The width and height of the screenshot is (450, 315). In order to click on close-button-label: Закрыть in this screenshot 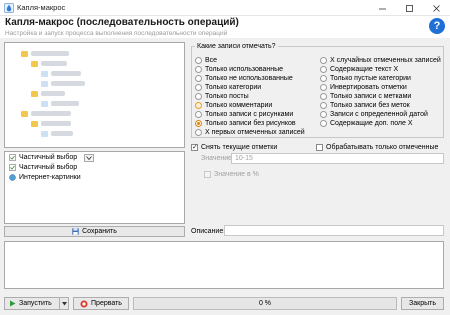, I will do `click(422, 303)`.